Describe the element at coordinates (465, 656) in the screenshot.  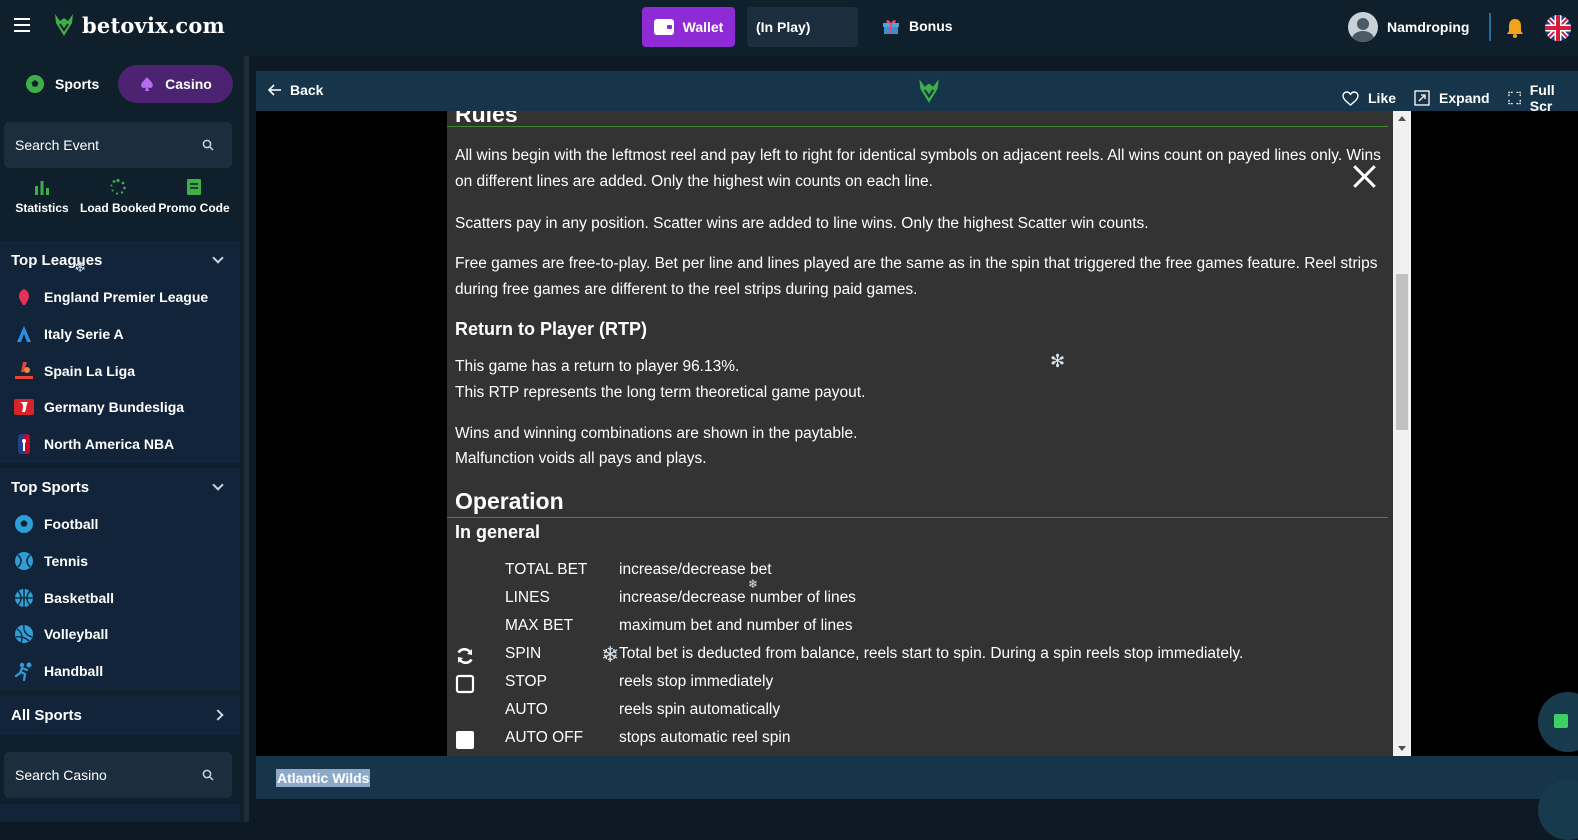
I see `spin-icon` at that location.